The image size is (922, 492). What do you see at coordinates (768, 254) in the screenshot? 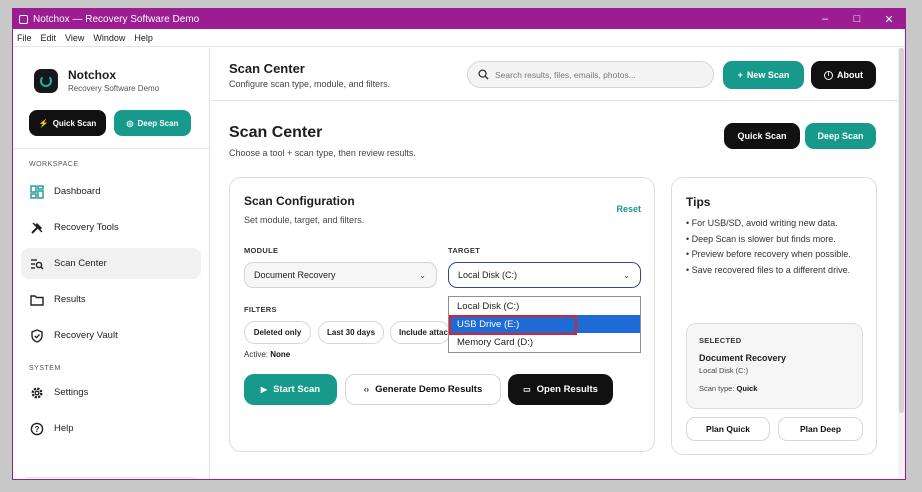
I see `tip-item: • Preview before recovery when possible.` at bounding box center [768, 254].